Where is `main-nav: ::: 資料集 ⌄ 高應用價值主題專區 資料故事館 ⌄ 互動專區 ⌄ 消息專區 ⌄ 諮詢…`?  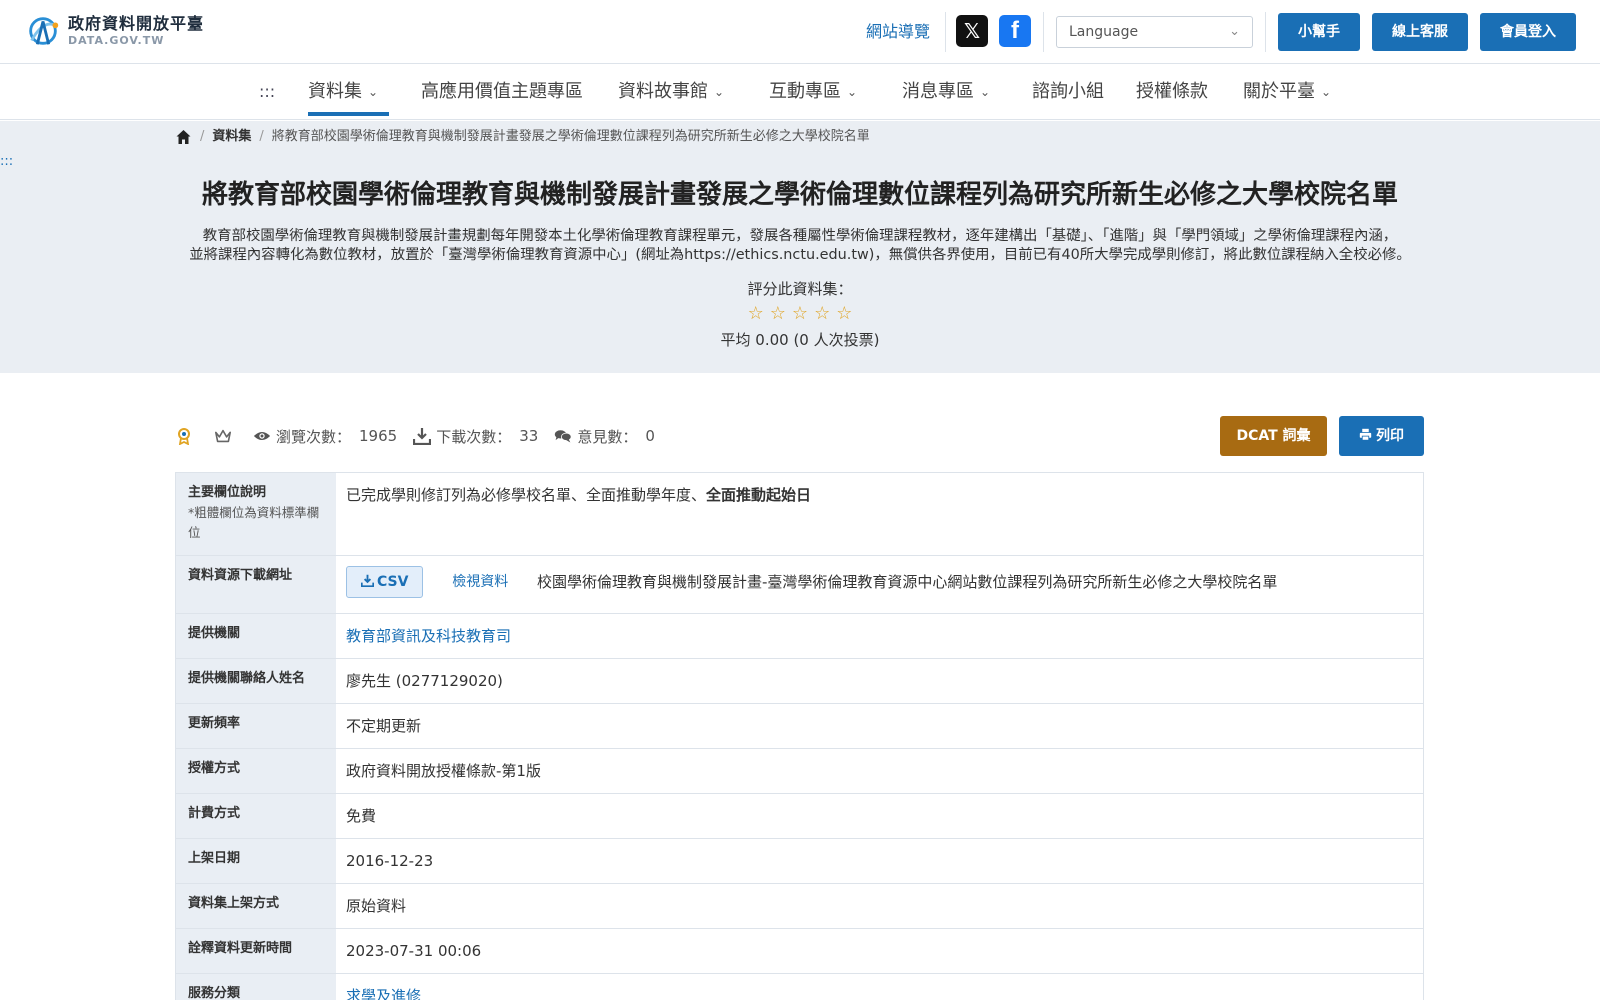
main-nav: ::: 資料集 ⌄ 高應用價值主題專區 資料故事館 ⌄ 互動專區 ⌄ 消息專區 ⌄ 諮詢… is located at coordinates (800, 92).